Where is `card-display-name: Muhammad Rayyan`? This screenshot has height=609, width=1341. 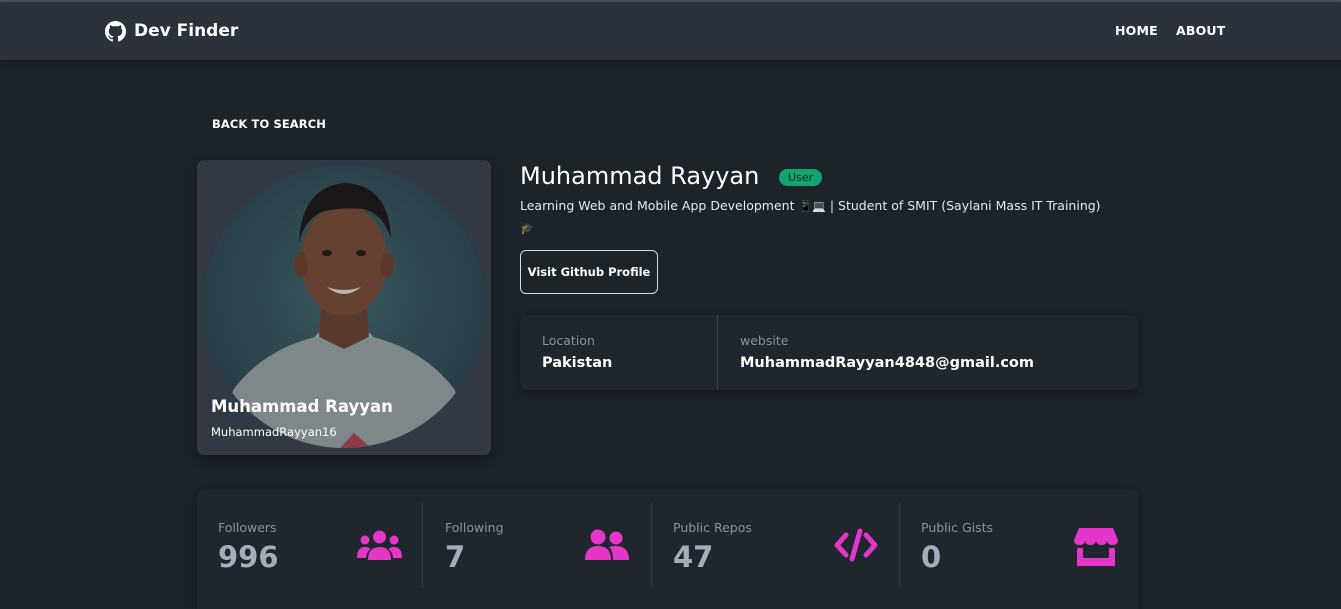 card-display-name: Muhammad Rayyan is located at coordinates (302, 406).